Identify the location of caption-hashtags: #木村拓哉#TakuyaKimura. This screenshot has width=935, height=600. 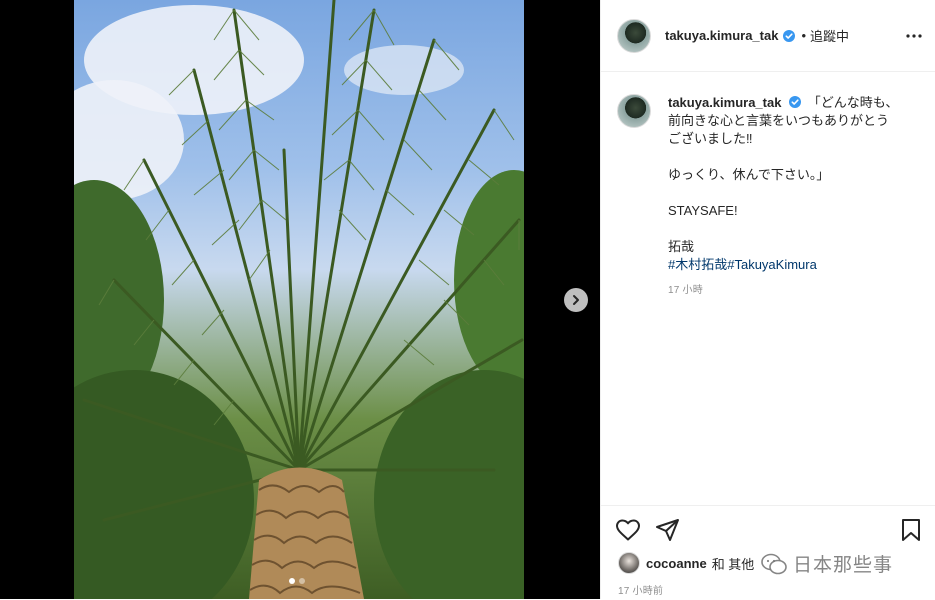
(783, 265).